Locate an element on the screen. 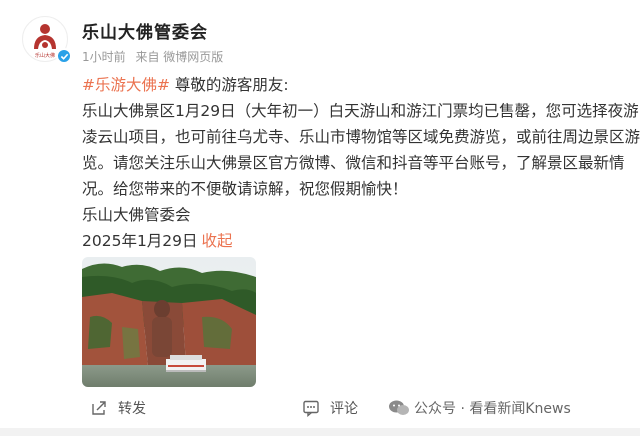 Image resolution: width=640 pixels, height=436 pixels. repost-button: 转发 is located at coordinates (118, 408).